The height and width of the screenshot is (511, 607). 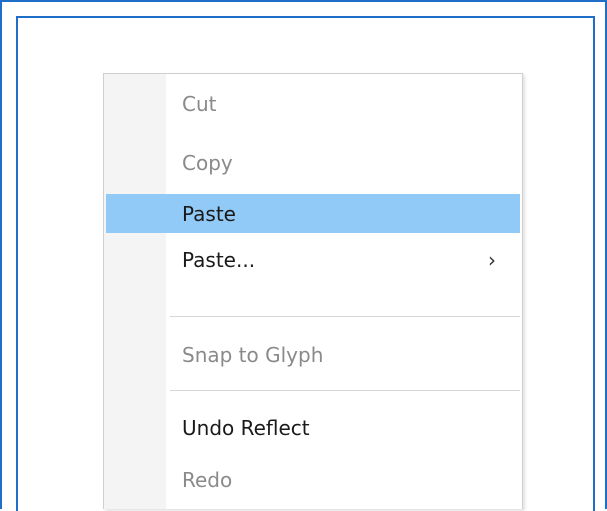 I want to click on menu-item-paste-submenu: Paste... ›, so click(x=313, y=259).